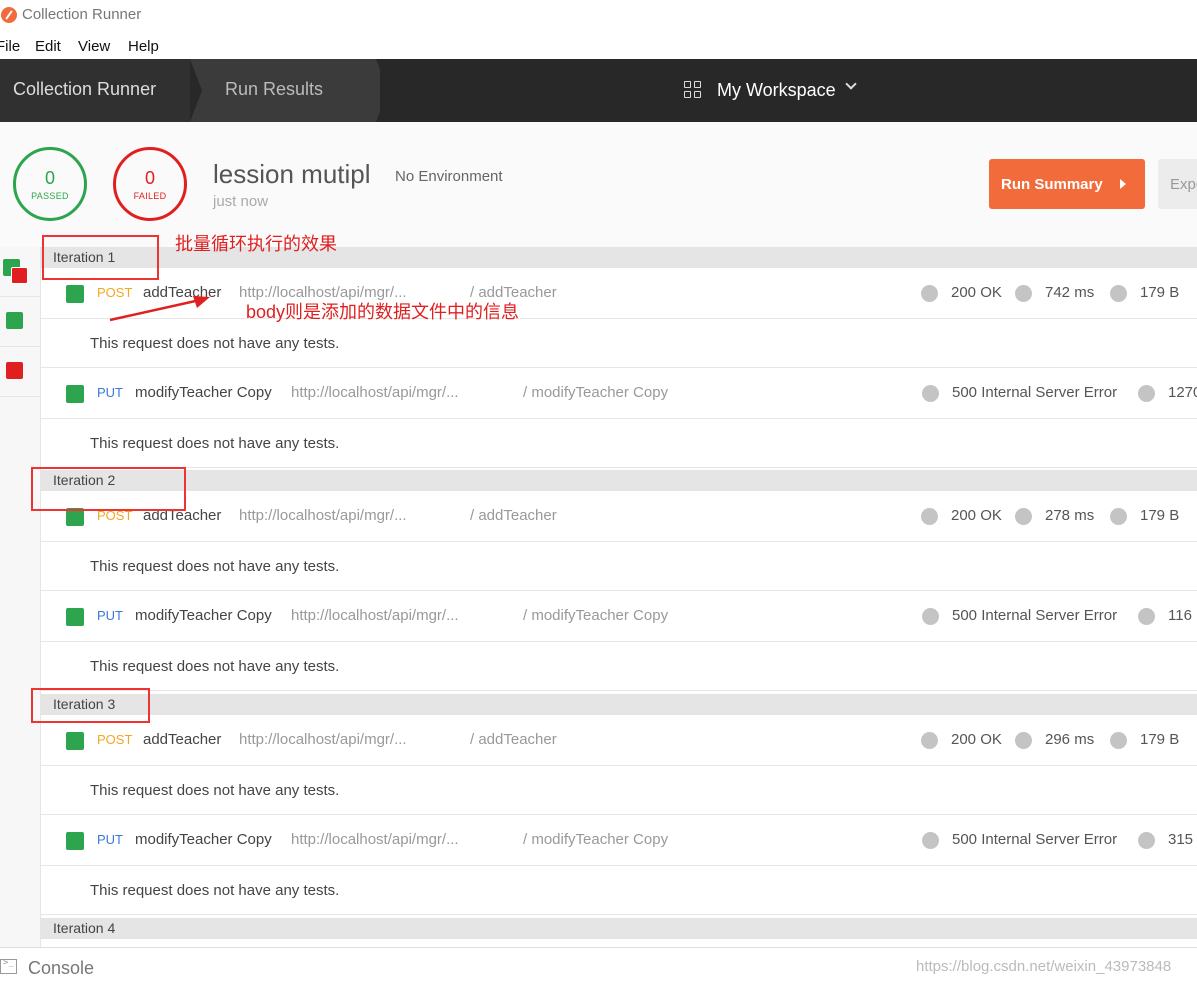  Describe the element at coordinates (598, 16) in the screenshot. I see `title-bar: Collection Runner` at that location.